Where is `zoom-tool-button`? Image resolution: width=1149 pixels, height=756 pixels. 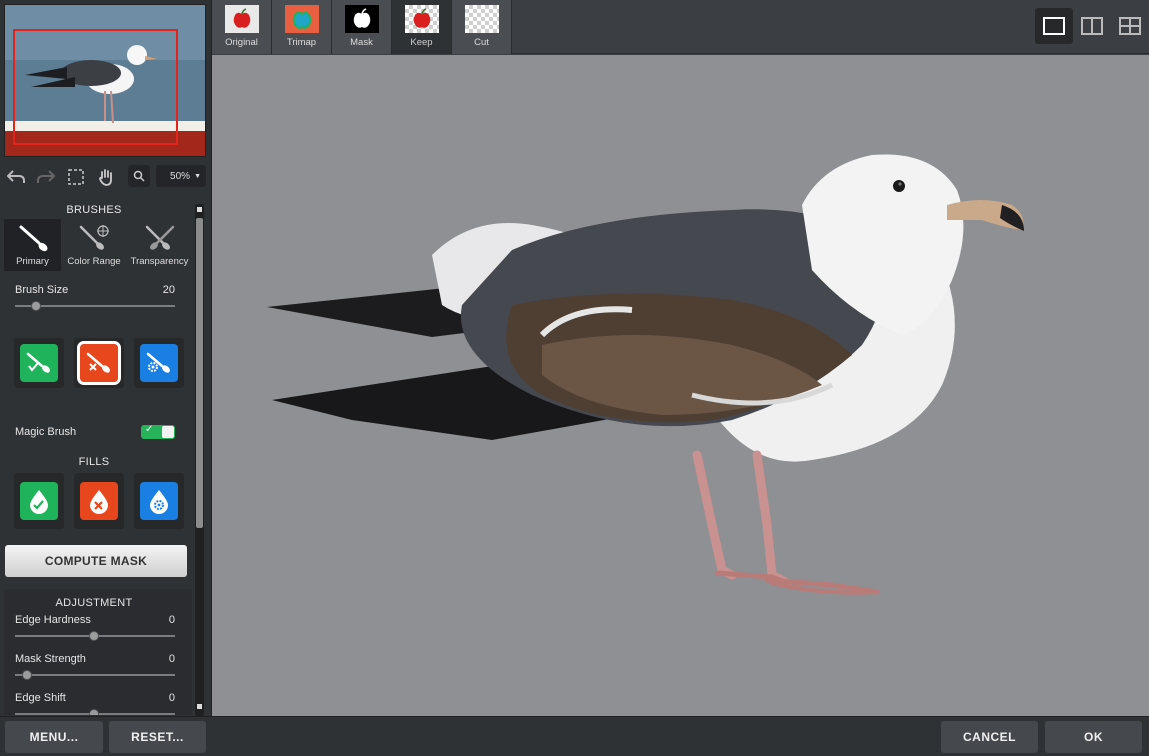
zoom-tool-button is located at coordinates (139, 176).